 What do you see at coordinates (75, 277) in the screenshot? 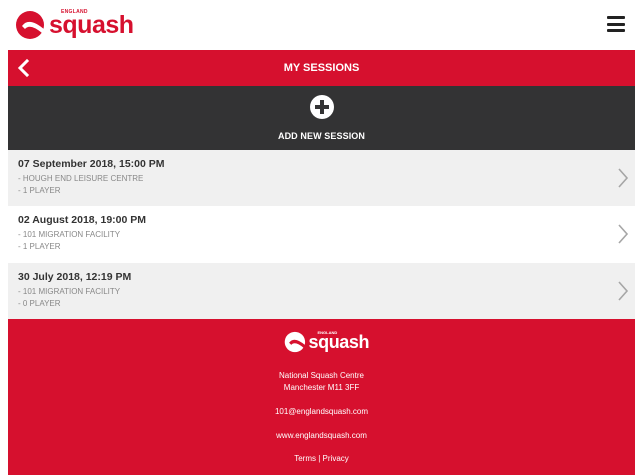
I see `session-date: 30 July 2018, 12:19 PM` at bounding box center [75, 277].